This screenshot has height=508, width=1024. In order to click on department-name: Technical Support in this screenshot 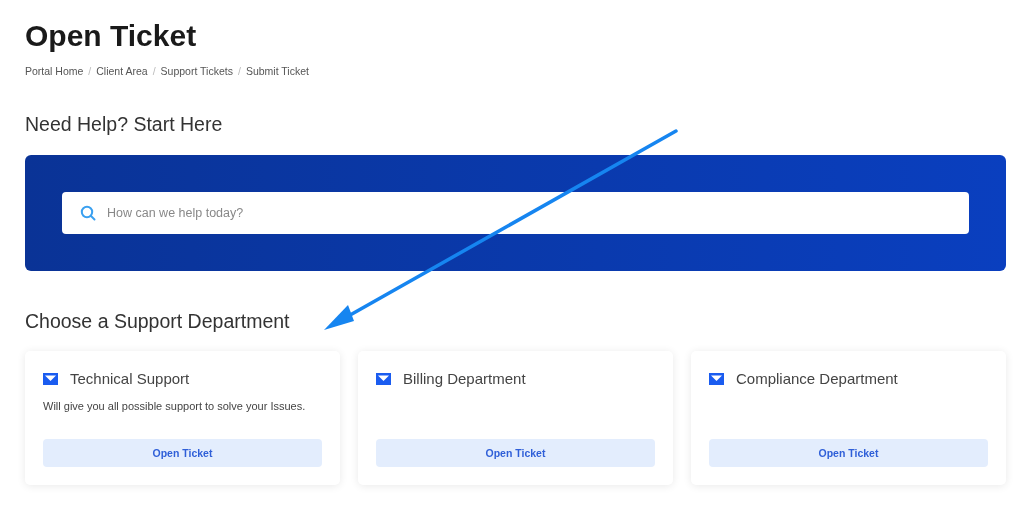, I will do `click(130, 378)`.